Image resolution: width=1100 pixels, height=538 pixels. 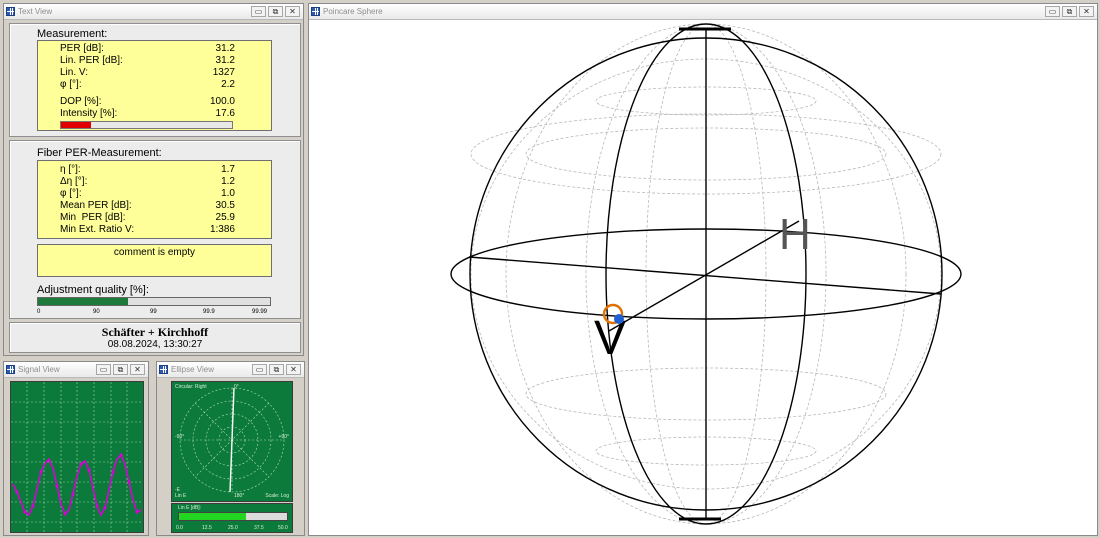 What do you see at coordinates (154, 260) in the screenshot?
I see `comment-box: comment is empty` at bounding box center [154, 260].